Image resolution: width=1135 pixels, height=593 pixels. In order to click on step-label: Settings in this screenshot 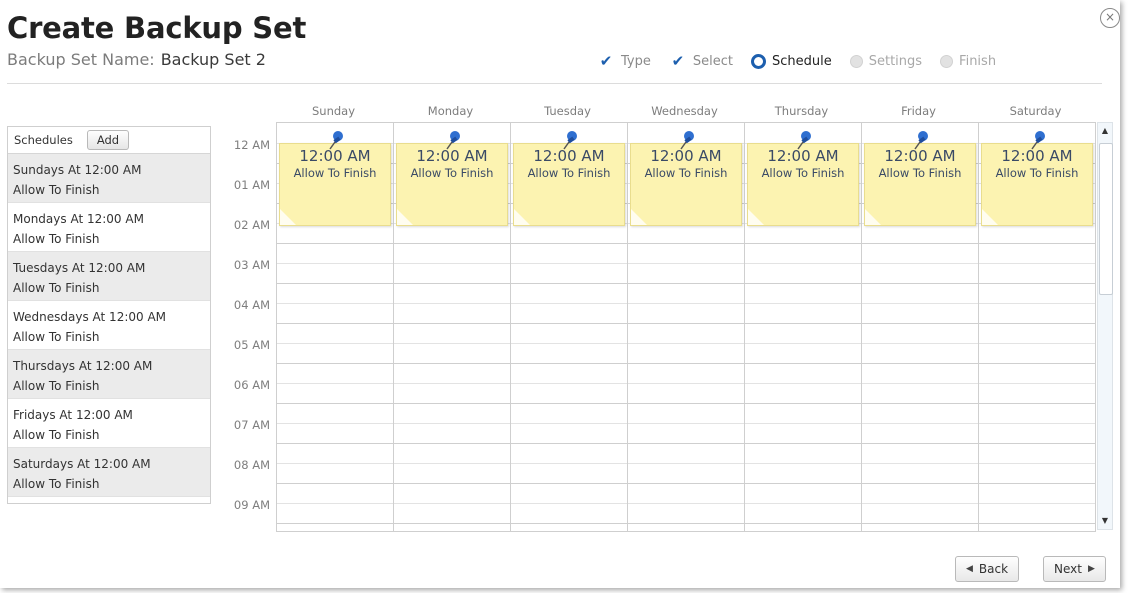, I will do `click(895, 61)`.